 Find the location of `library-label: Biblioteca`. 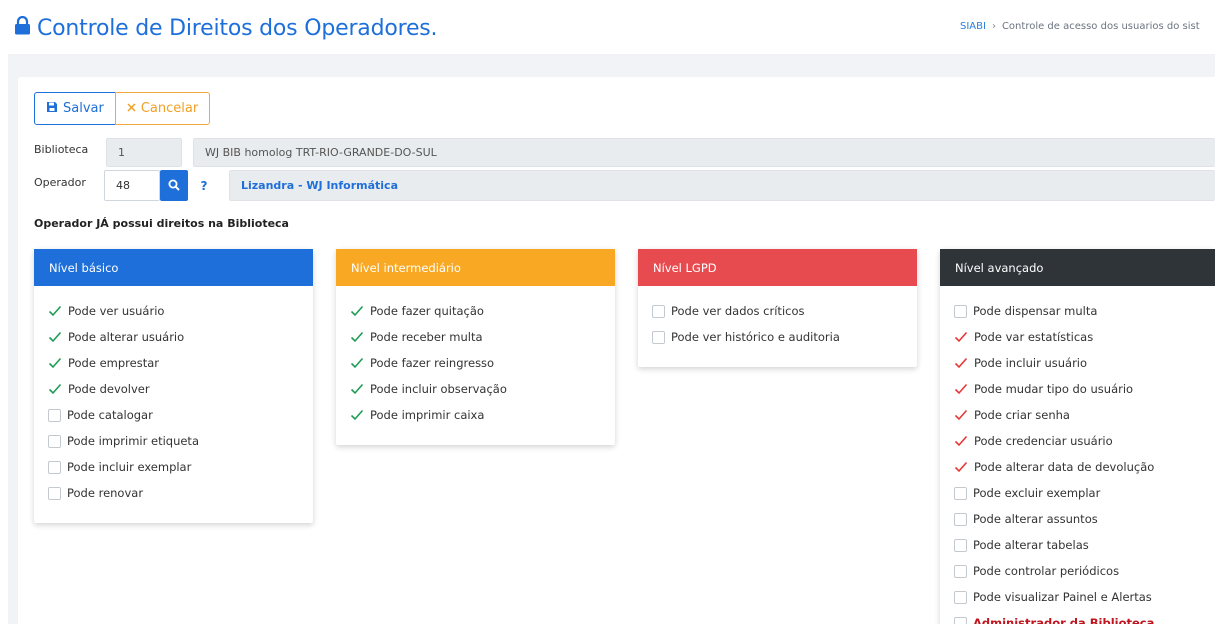

library-label: Biblioteca is located at coordinates (61, 149).